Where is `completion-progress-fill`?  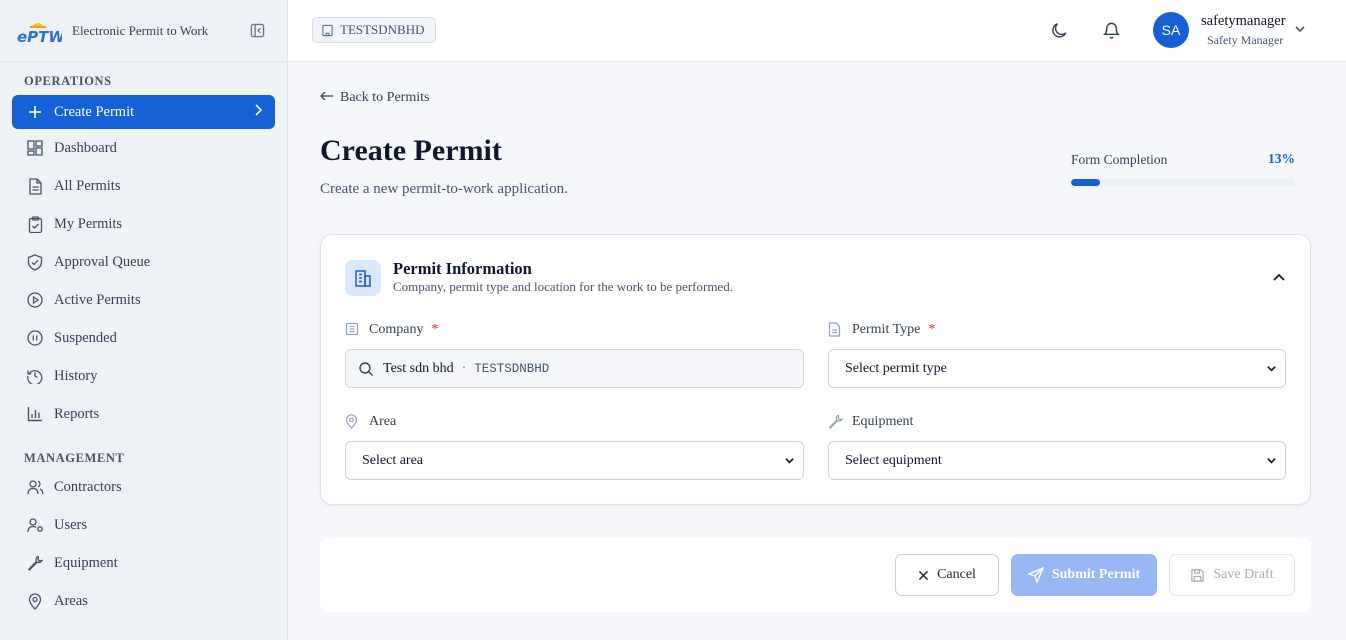 completion-progress-fill is located at coordinates (1086, 182).